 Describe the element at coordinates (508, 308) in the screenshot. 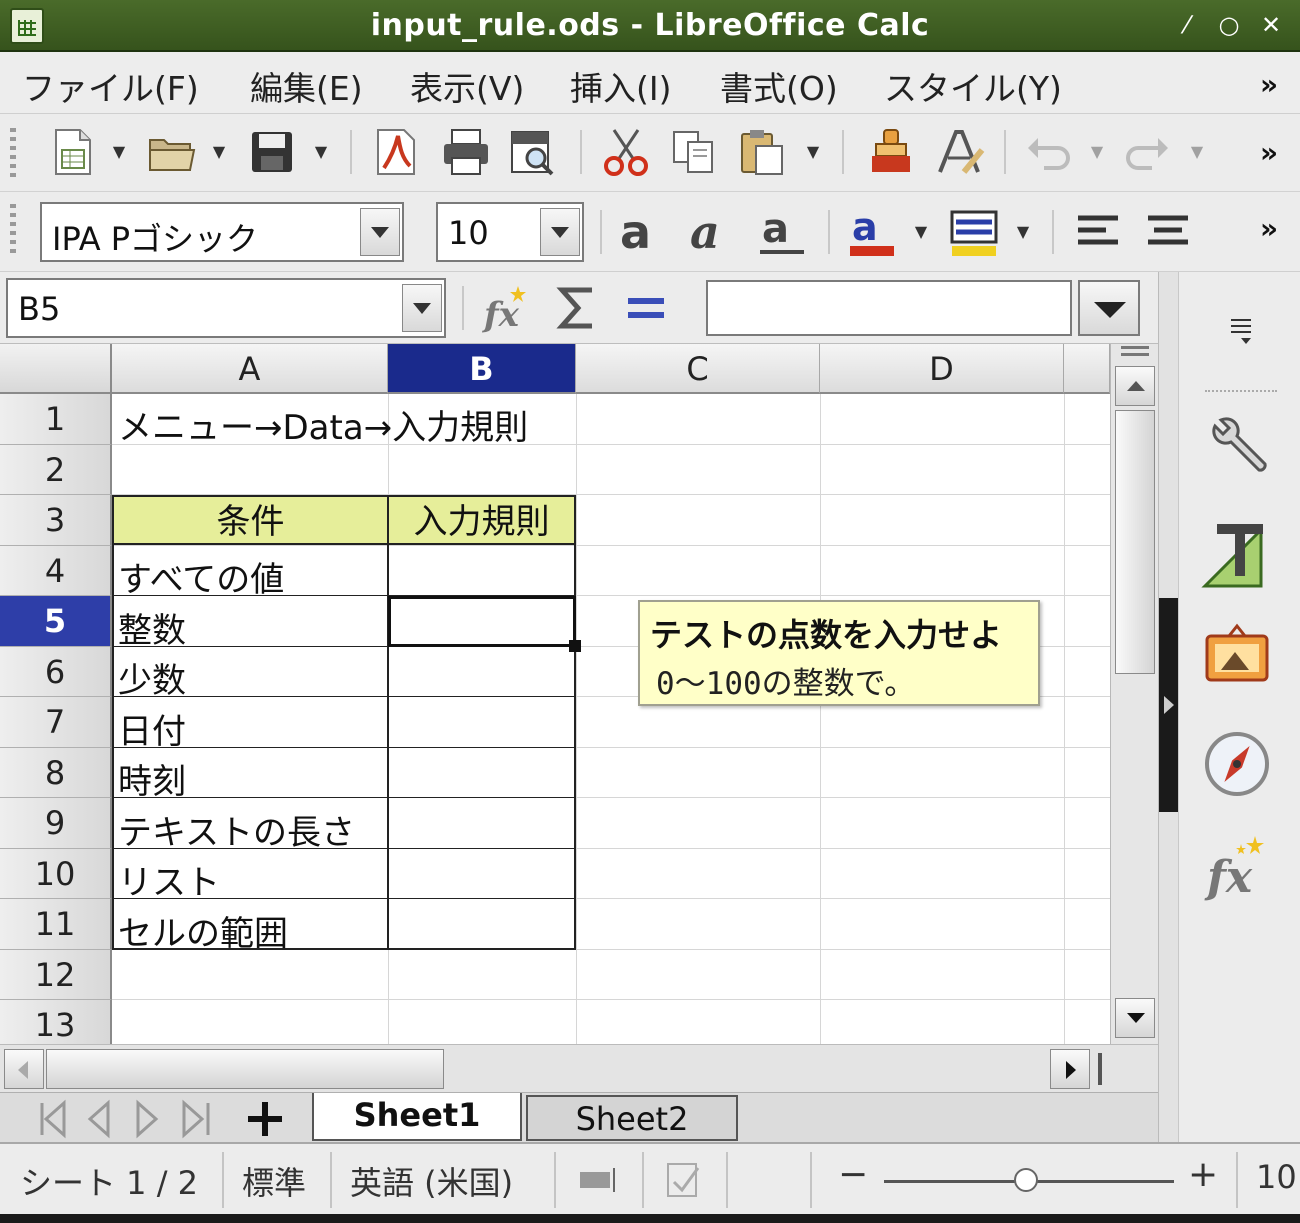

I see `function-wizard-icon: fx` at that location.